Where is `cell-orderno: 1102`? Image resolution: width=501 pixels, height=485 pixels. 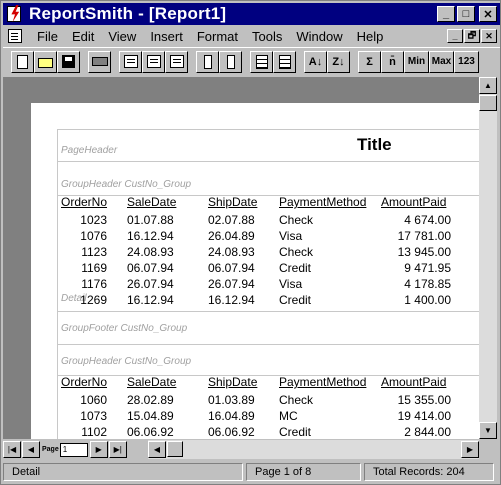
cell-orderno: 1102 is located at coordinates (94, 432).